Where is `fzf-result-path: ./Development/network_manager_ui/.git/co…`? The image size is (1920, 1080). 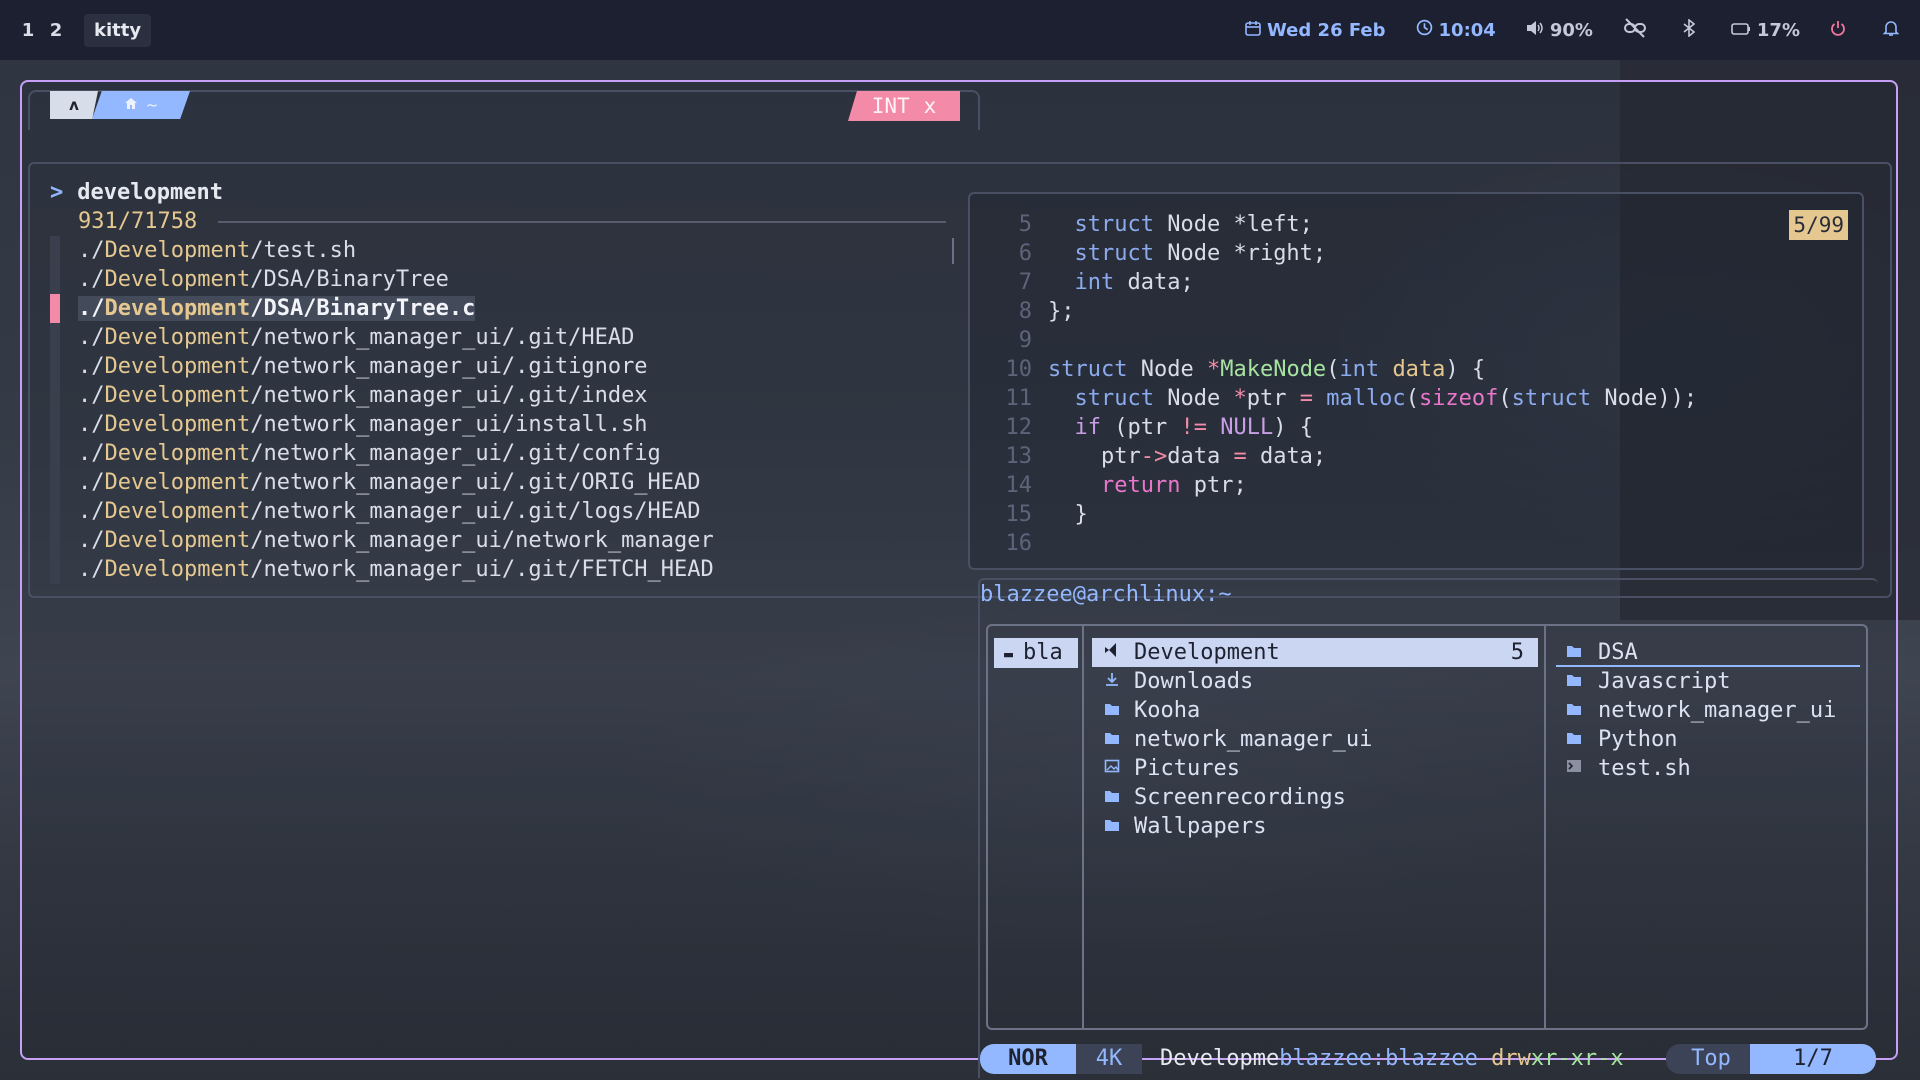
fzf-result-path: ./Development/network_manager_ui/.git/co… is located at coordinates (369, 453).